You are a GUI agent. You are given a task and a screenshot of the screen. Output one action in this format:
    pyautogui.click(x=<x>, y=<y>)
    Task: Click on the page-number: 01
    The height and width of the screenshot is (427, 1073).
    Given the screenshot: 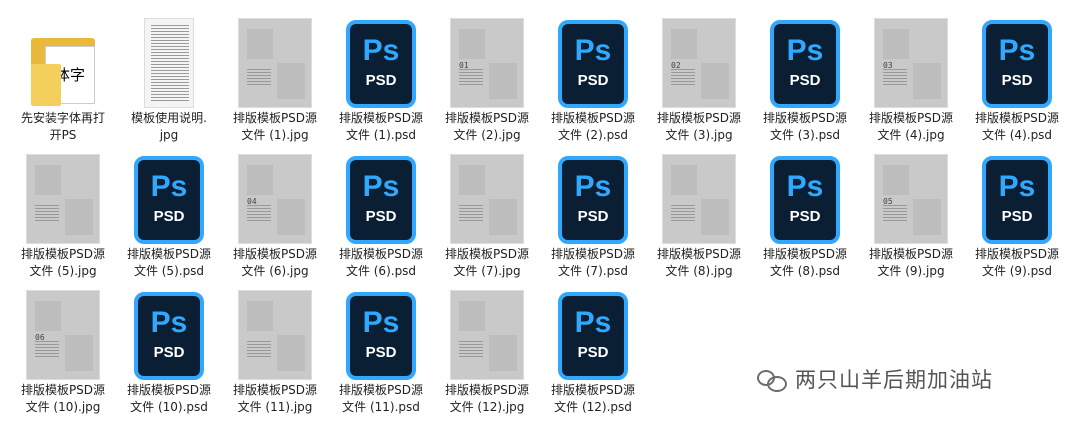 What is the action you would take?
    pyautogui.click(x=464, y=65)
    